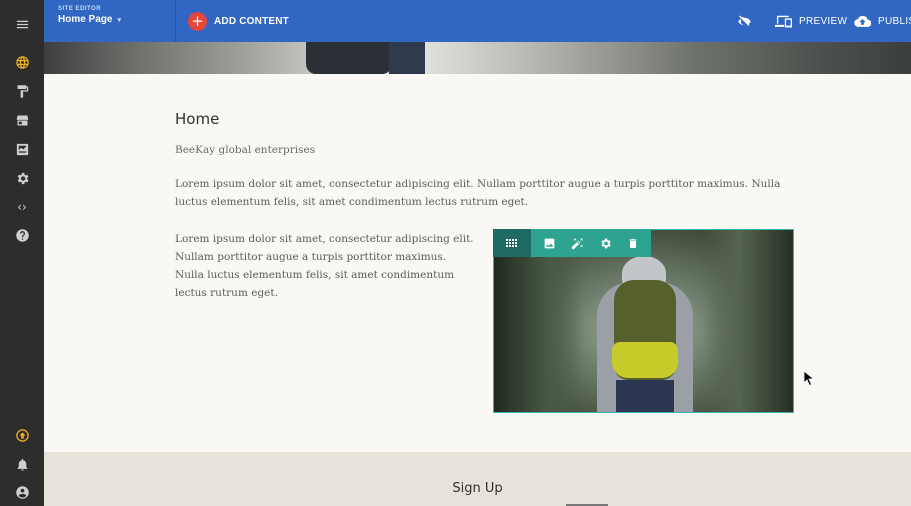 The image size is (911, 506). I want to click on plus-icon: +, so click(197, 21).